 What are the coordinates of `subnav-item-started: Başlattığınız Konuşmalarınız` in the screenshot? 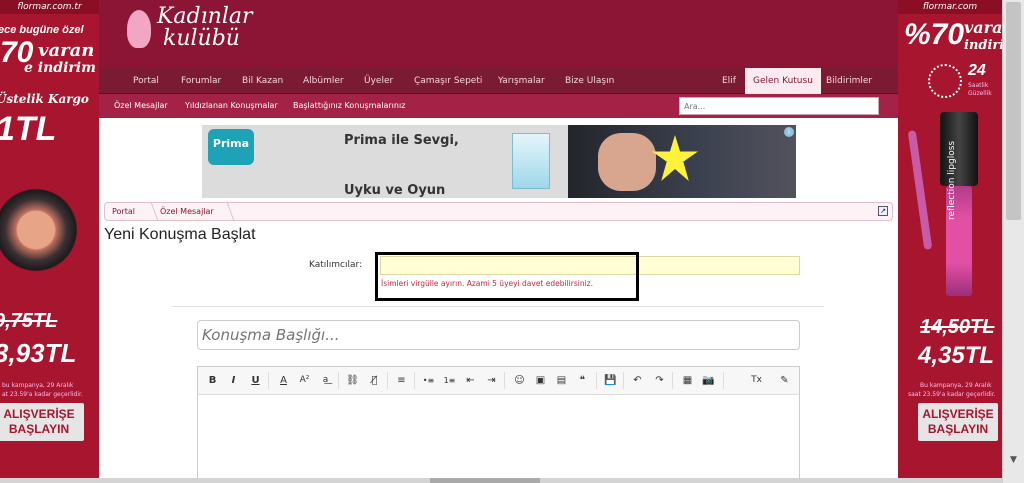 It's located at (349, 106).